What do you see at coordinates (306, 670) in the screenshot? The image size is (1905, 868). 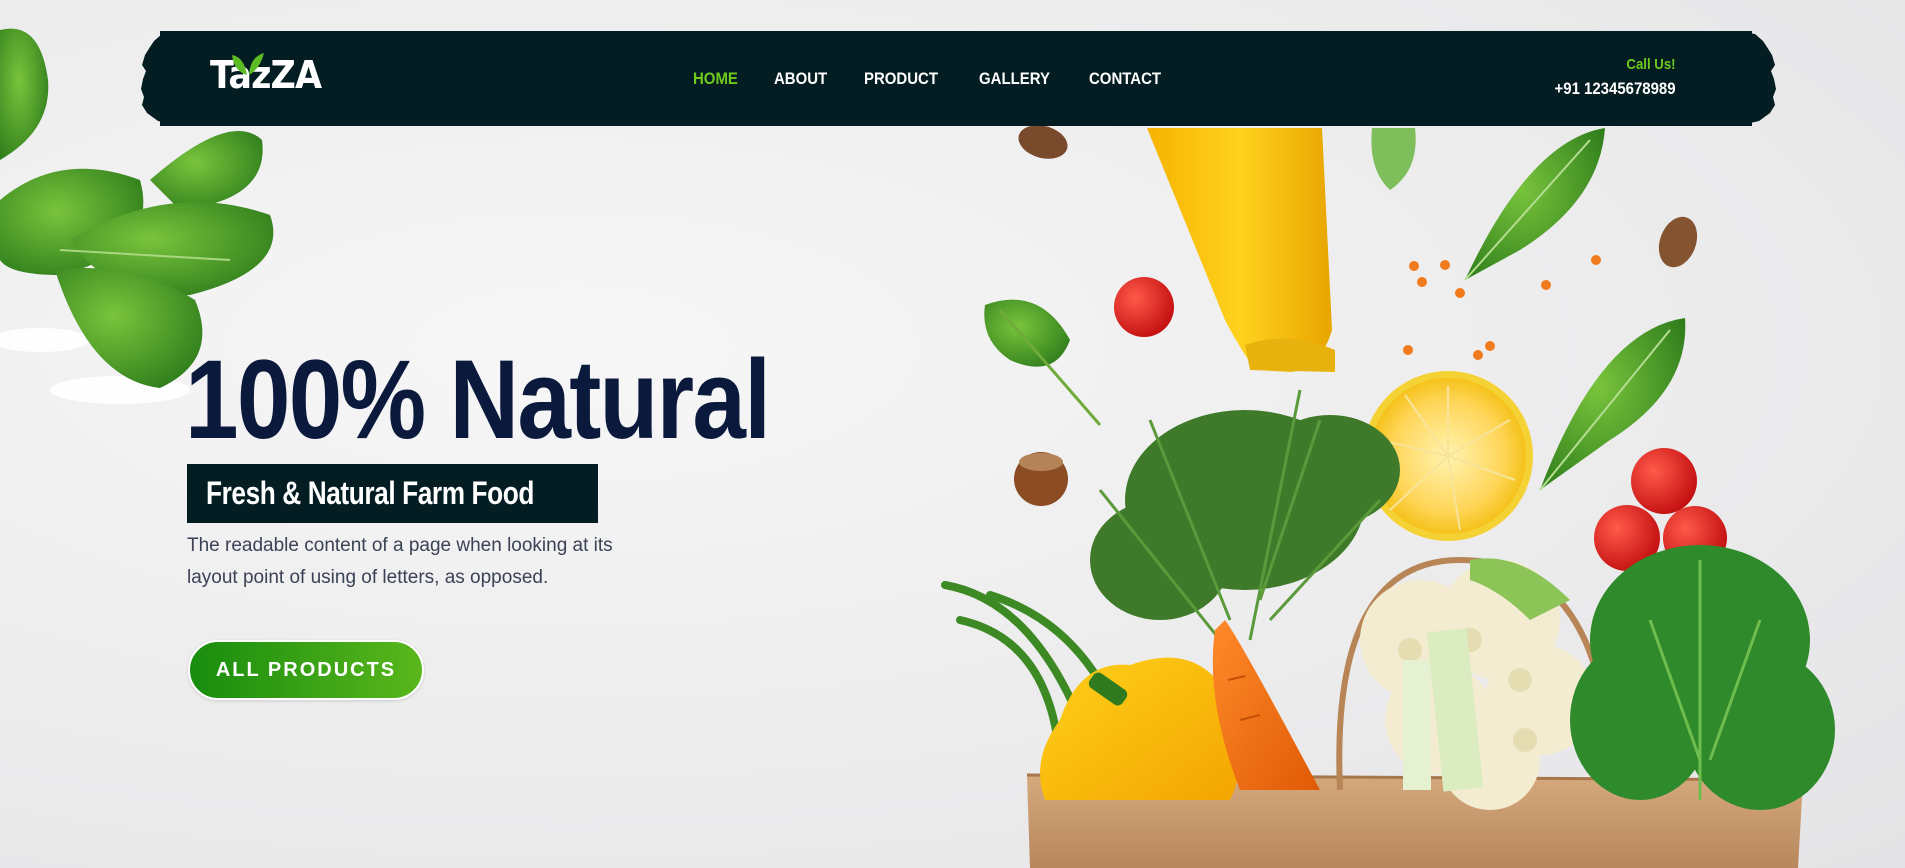 I see `all-products-button: ALL PRODUCTS` at bounding box center [306, 670].